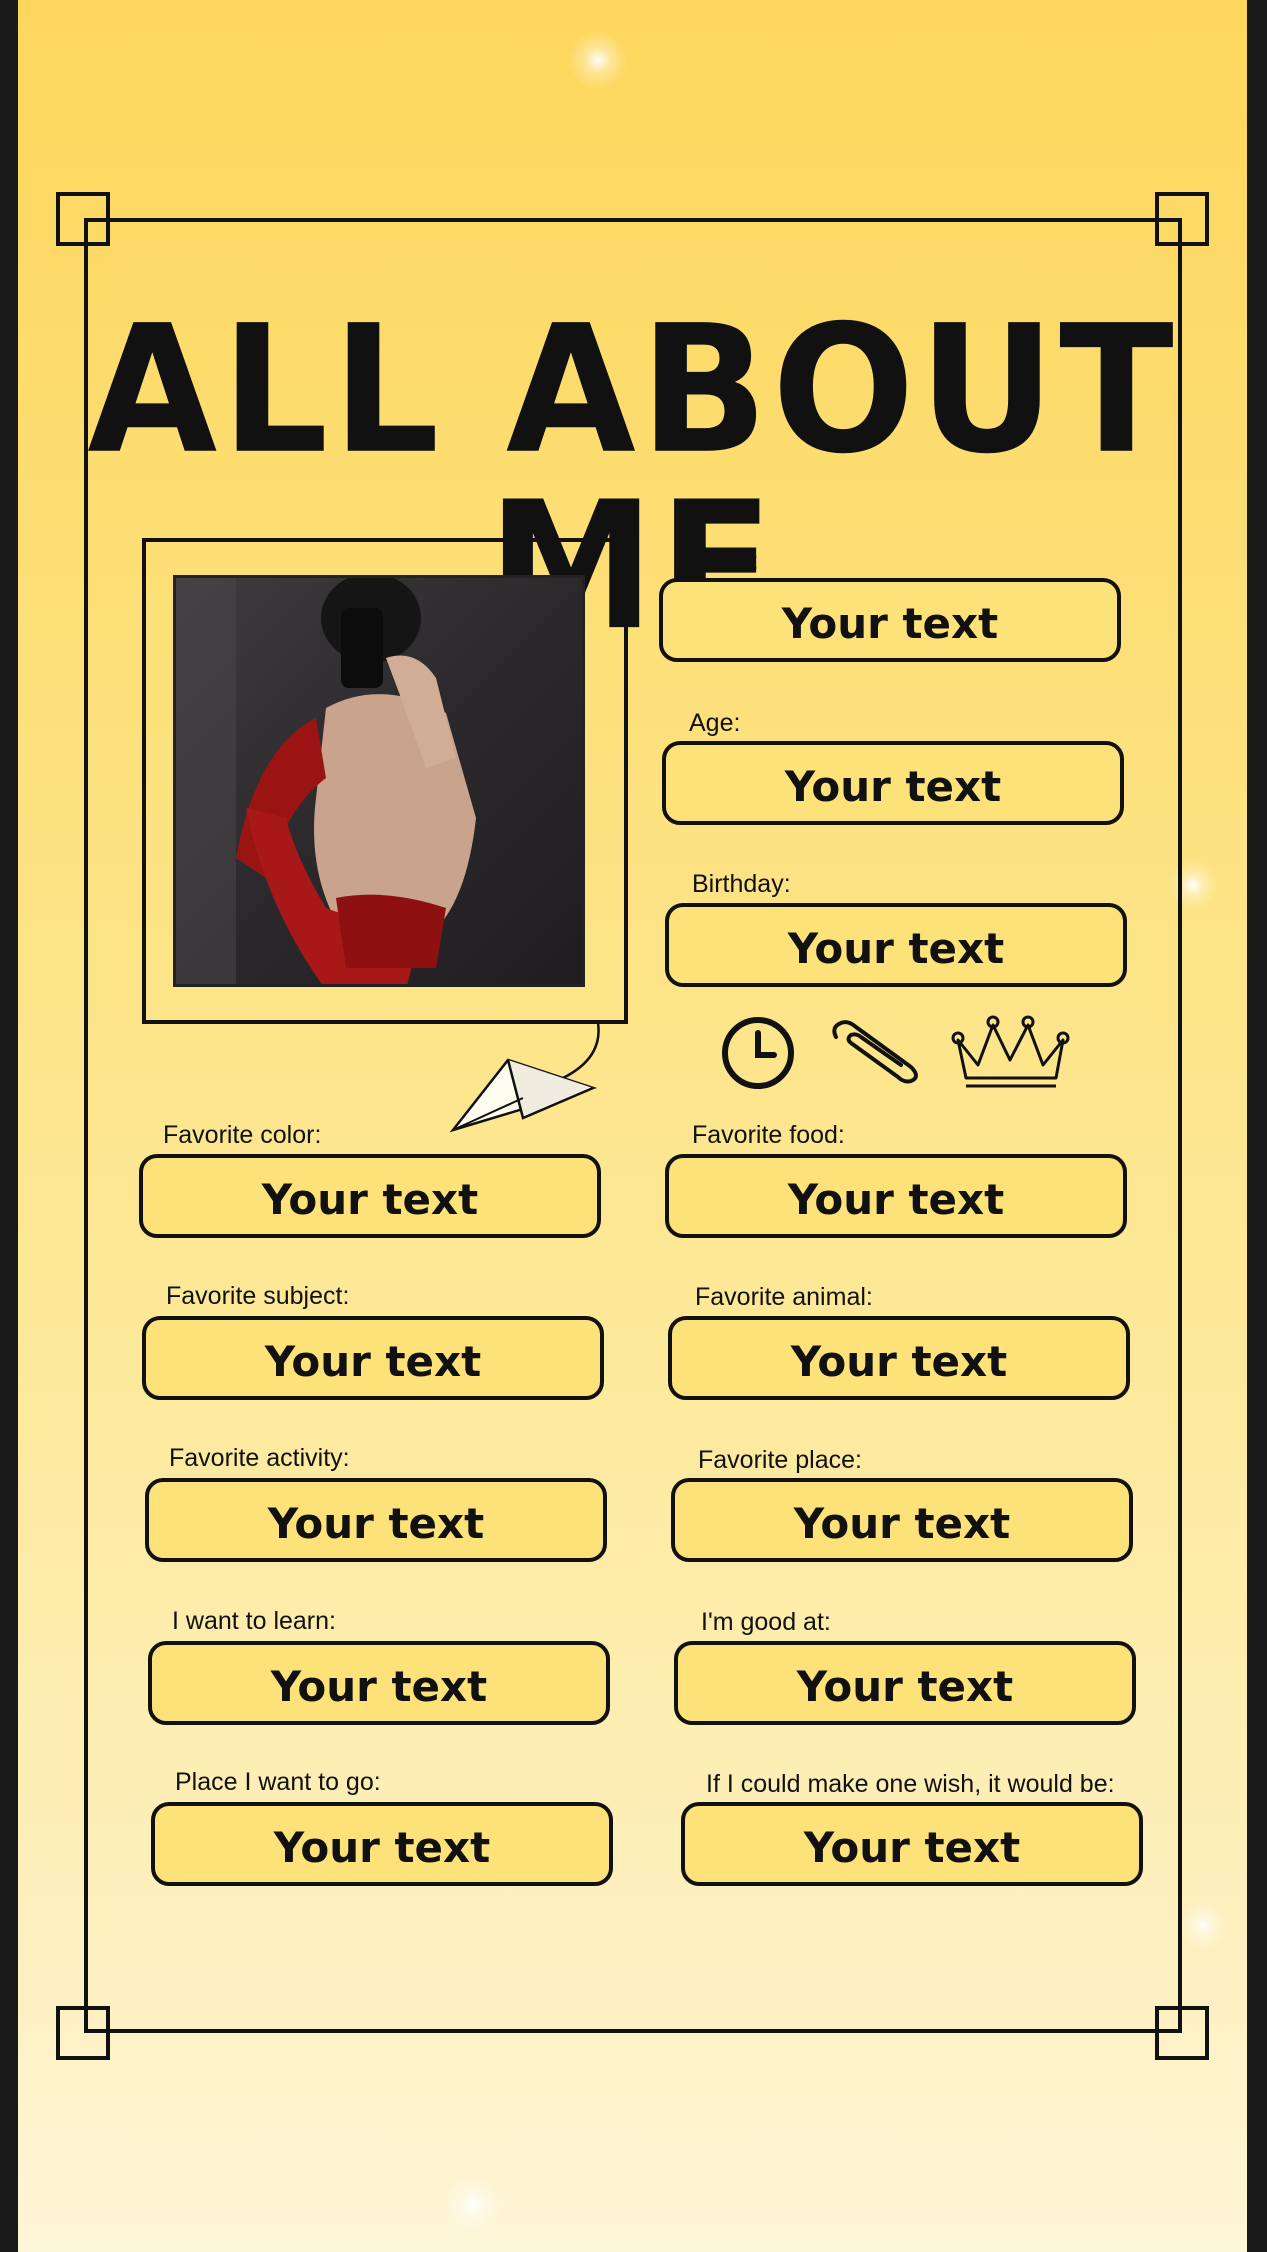 This screenshot has height=2252, width=1267. What do you see at coordinates (912, 1844) in the screenshot?
I see `one-wish-field: Your text` at bounding box center [912, 1844].